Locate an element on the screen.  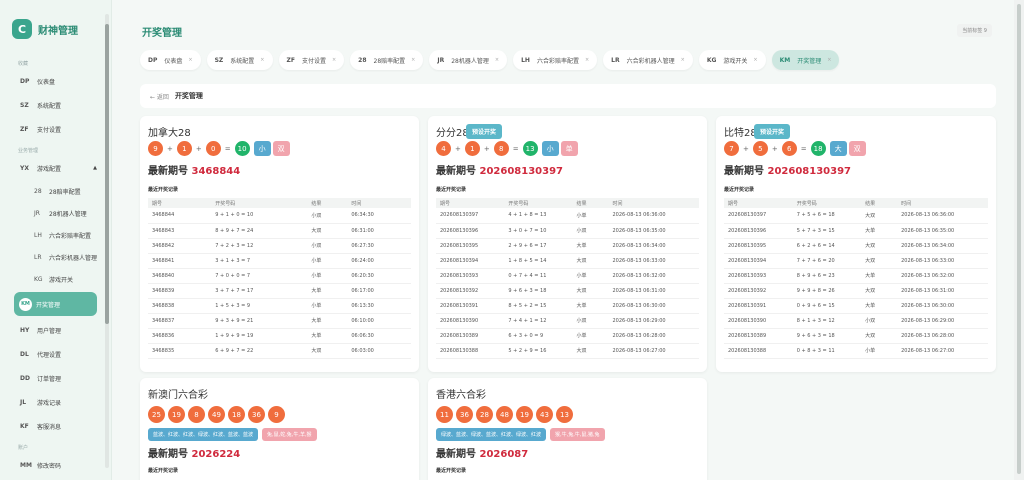
sidebar-item-jl: JL 游戏记录 is located at coordinates (55, 402).